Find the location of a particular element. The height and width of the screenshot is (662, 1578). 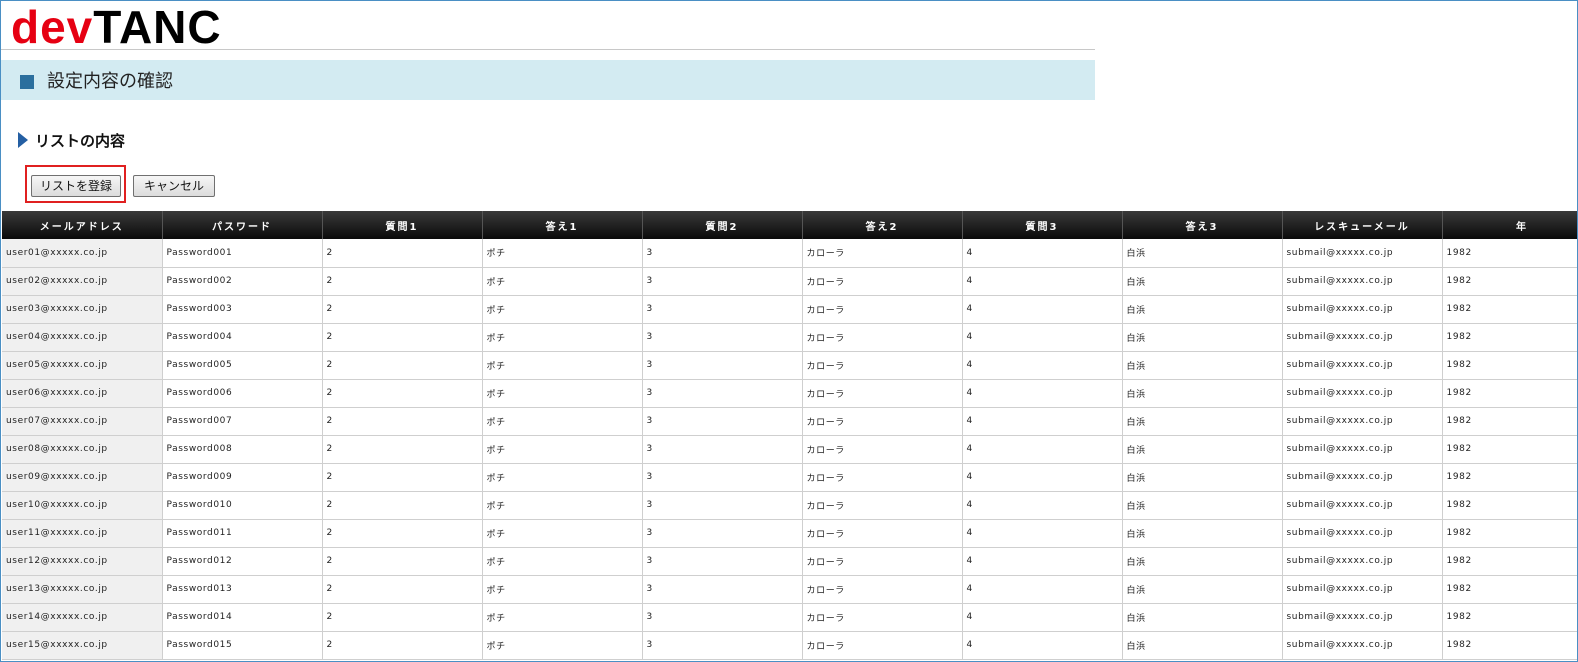

header-year: 年 is located at coordinates (1509, 225).